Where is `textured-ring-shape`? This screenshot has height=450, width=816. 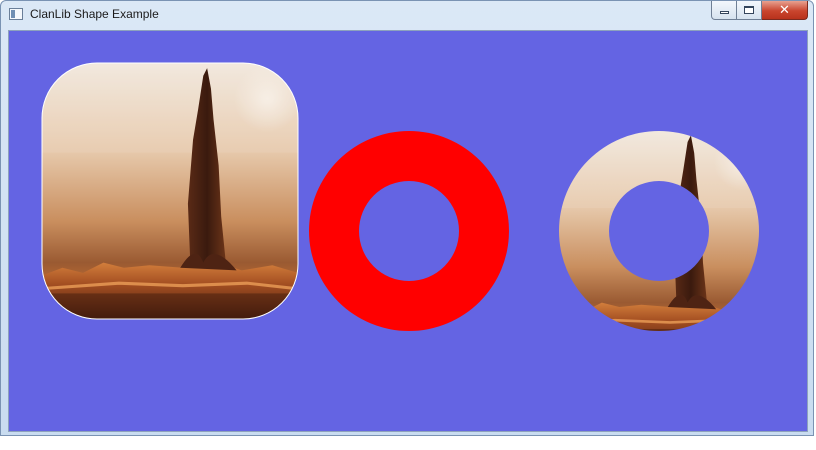 textured-ring-shape is located at coordinates (659, 231).